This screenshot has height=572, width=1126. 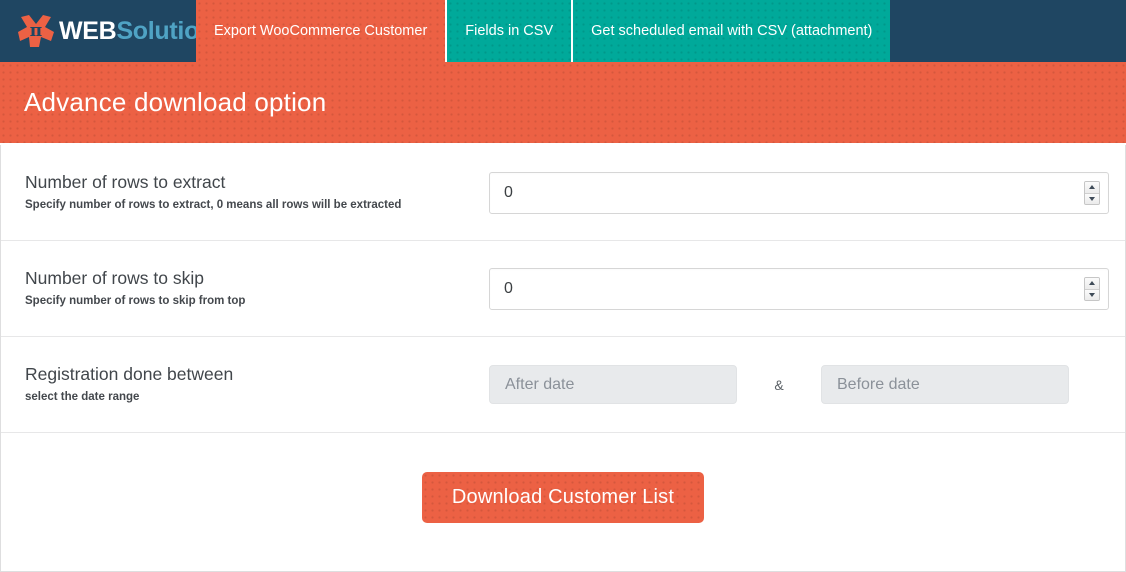 I want to click on field-label: Number of rows to extract, so click(x=125, y=182).